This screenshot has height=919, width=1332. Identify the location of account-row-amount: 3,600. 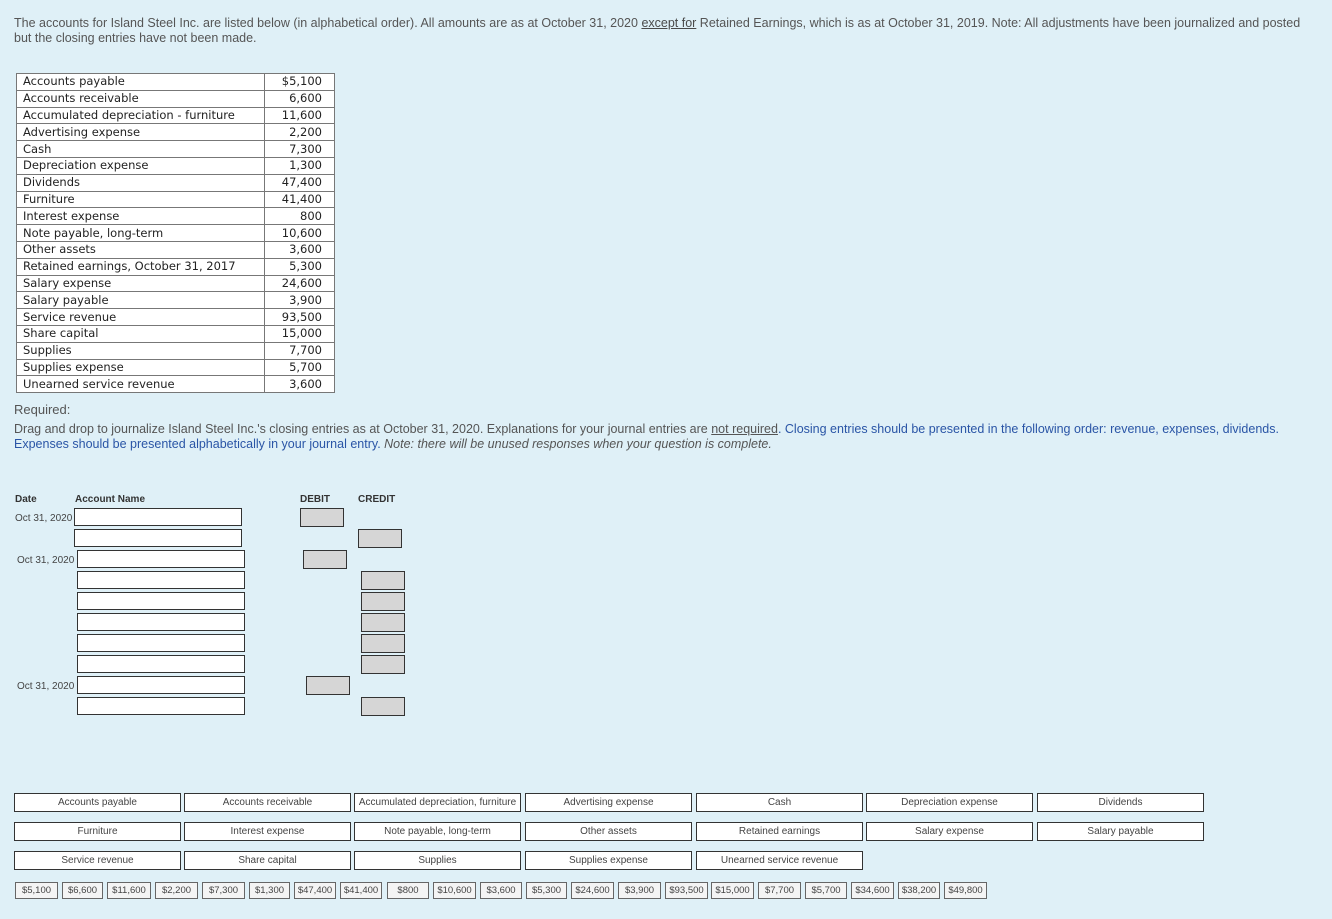
(299, 249).